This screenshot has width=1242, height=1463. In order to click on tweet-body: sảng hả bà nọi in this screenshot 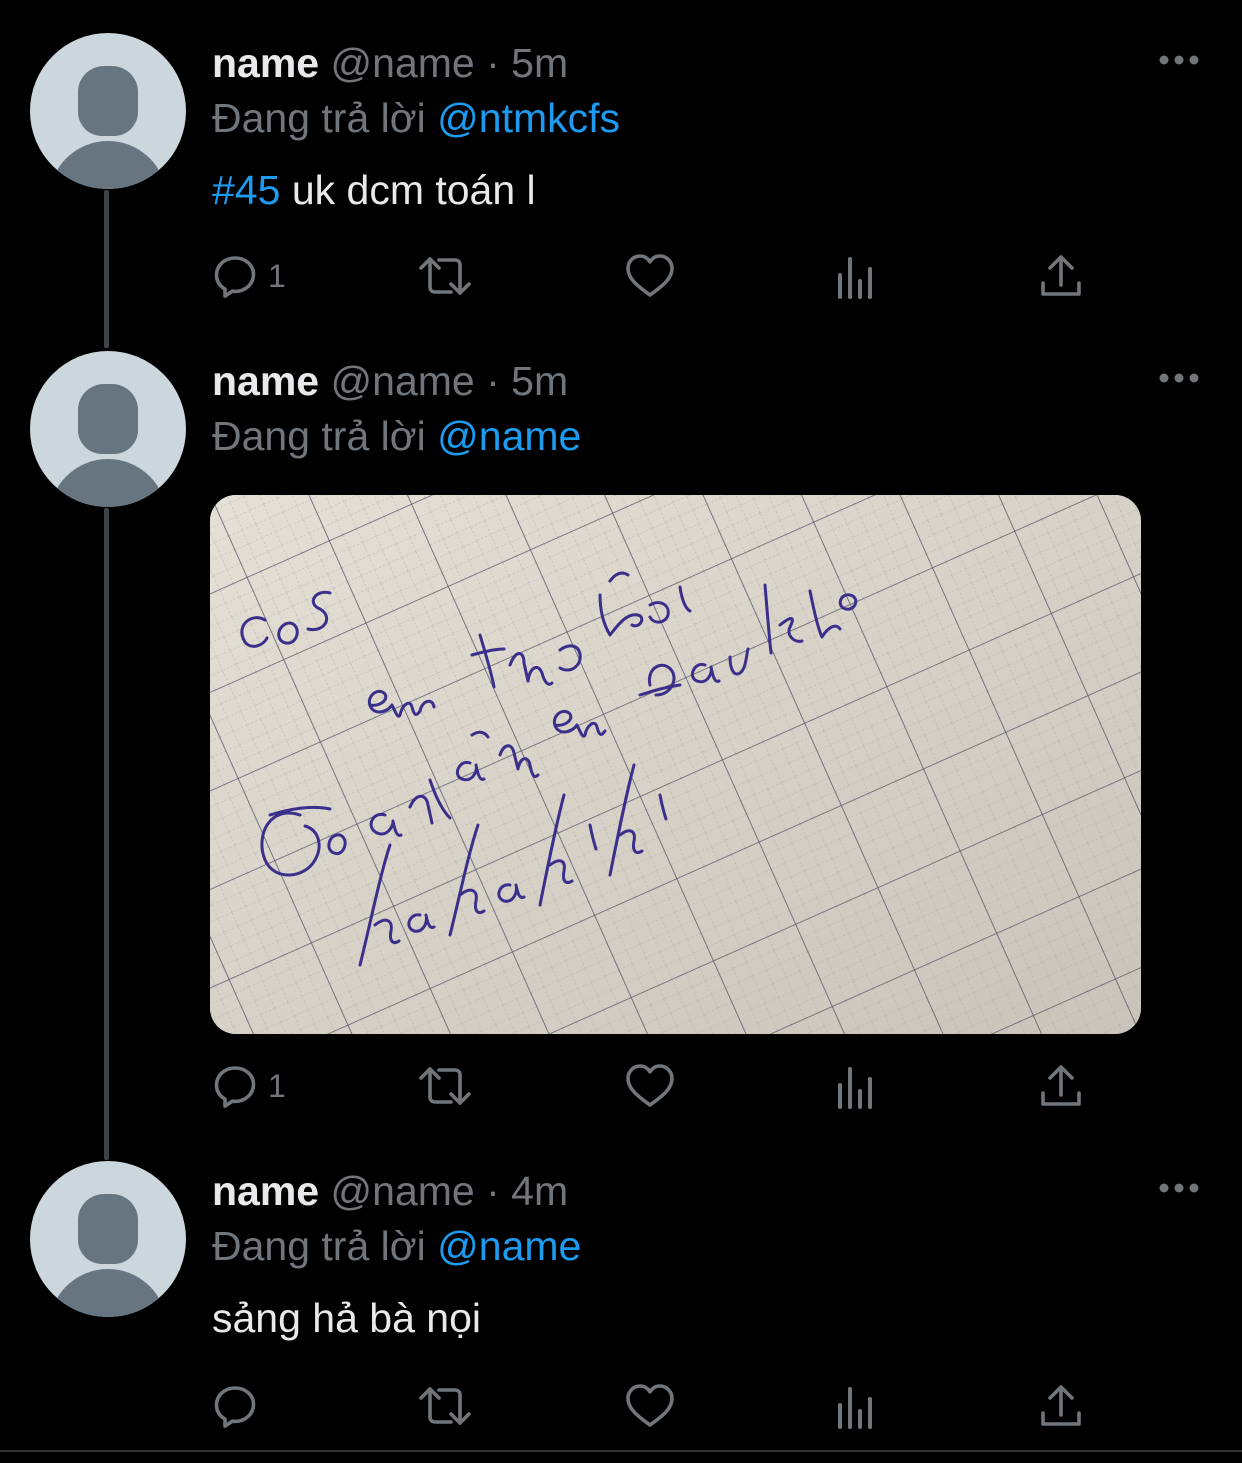, I will do `click(347, 1318)`.